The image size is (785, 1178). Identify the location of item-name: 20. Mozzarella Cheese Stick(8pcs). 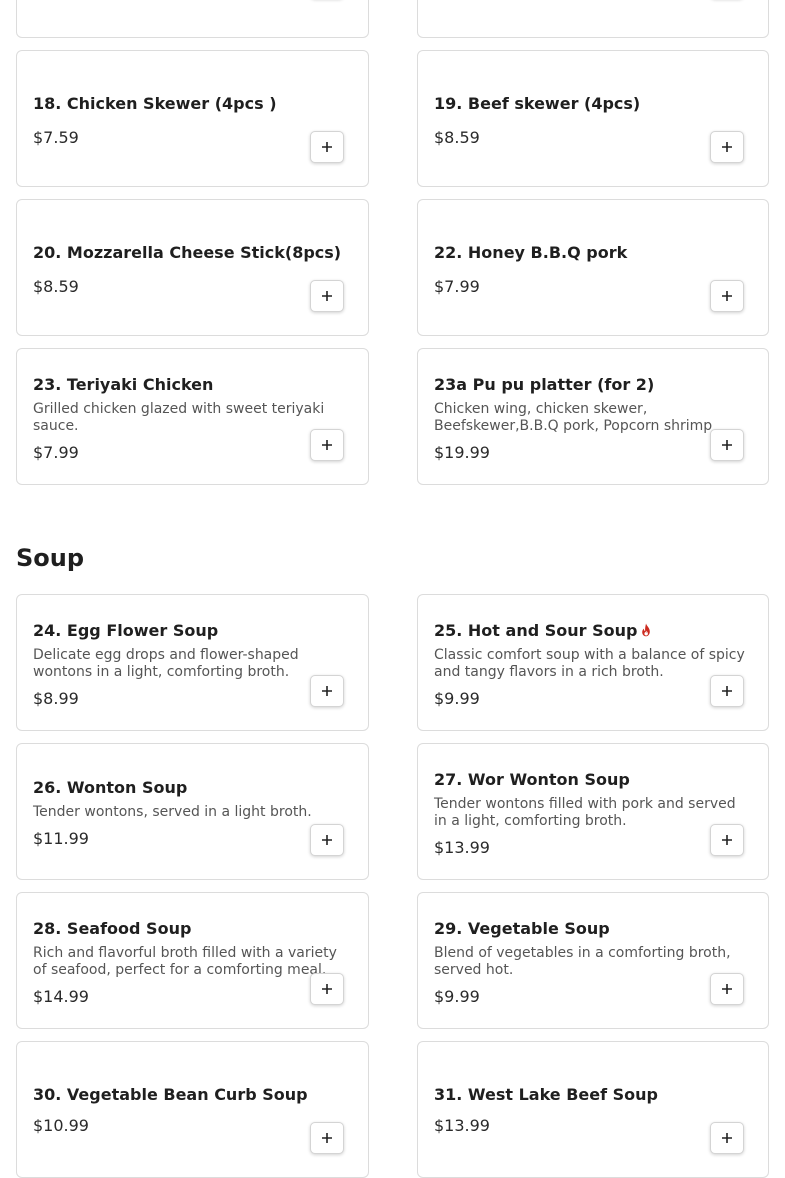
(187, 252).